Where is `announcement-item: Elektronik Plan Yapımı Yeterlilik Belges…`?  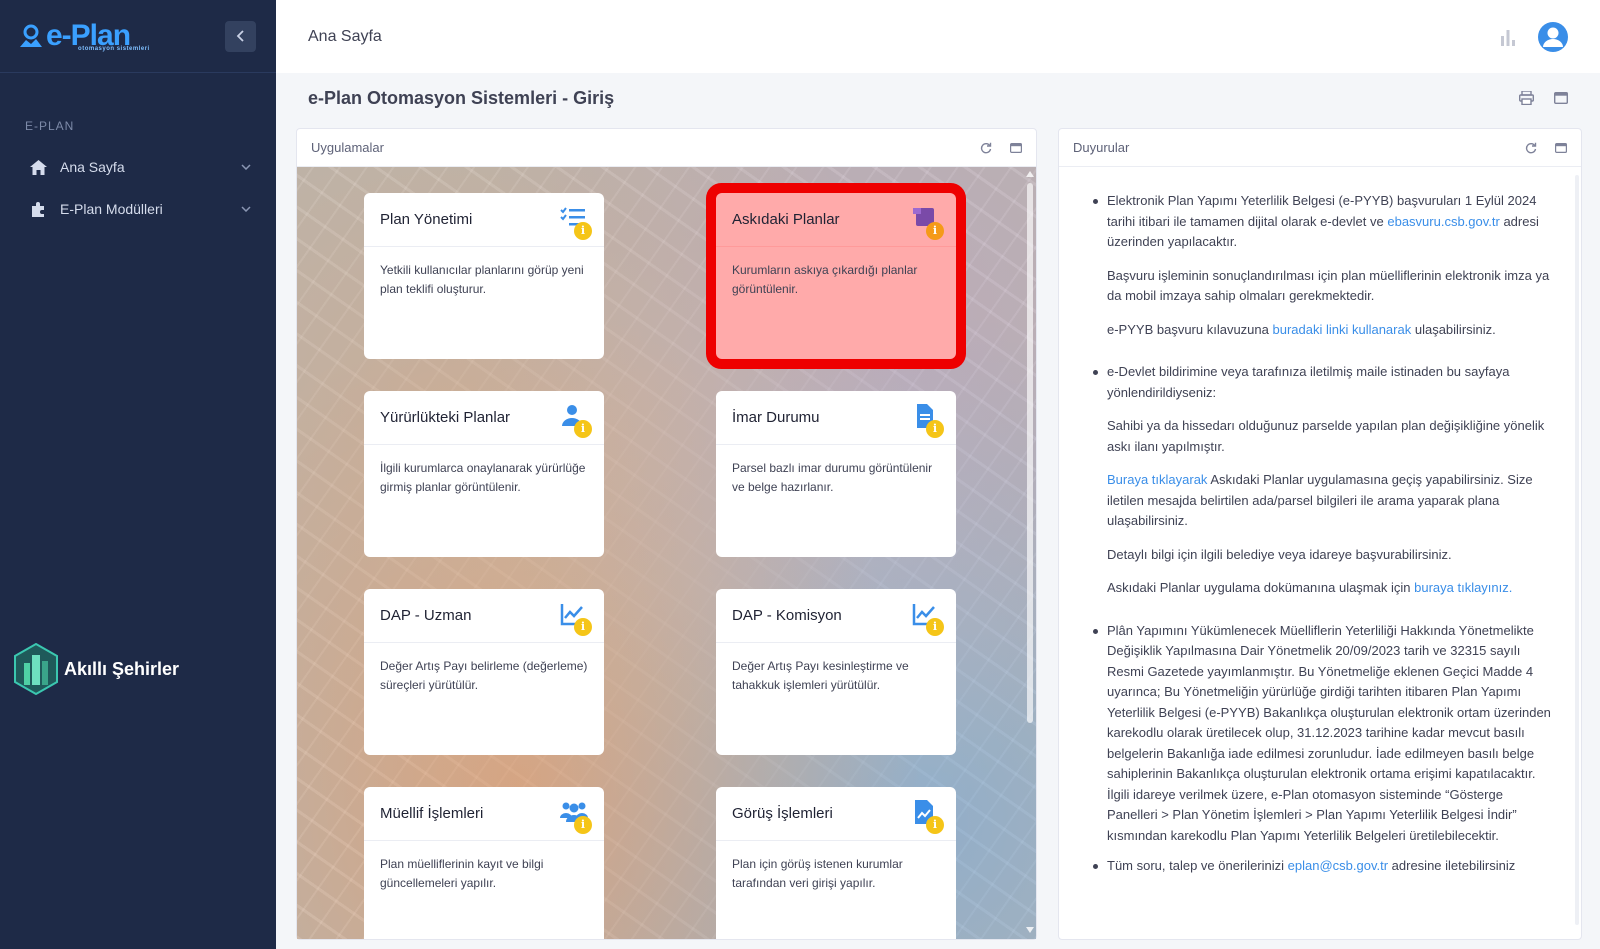
announcement-item: Elektronik Plan Yapımı Yeterlilik Belges… is located at coordinates (1322, 266).